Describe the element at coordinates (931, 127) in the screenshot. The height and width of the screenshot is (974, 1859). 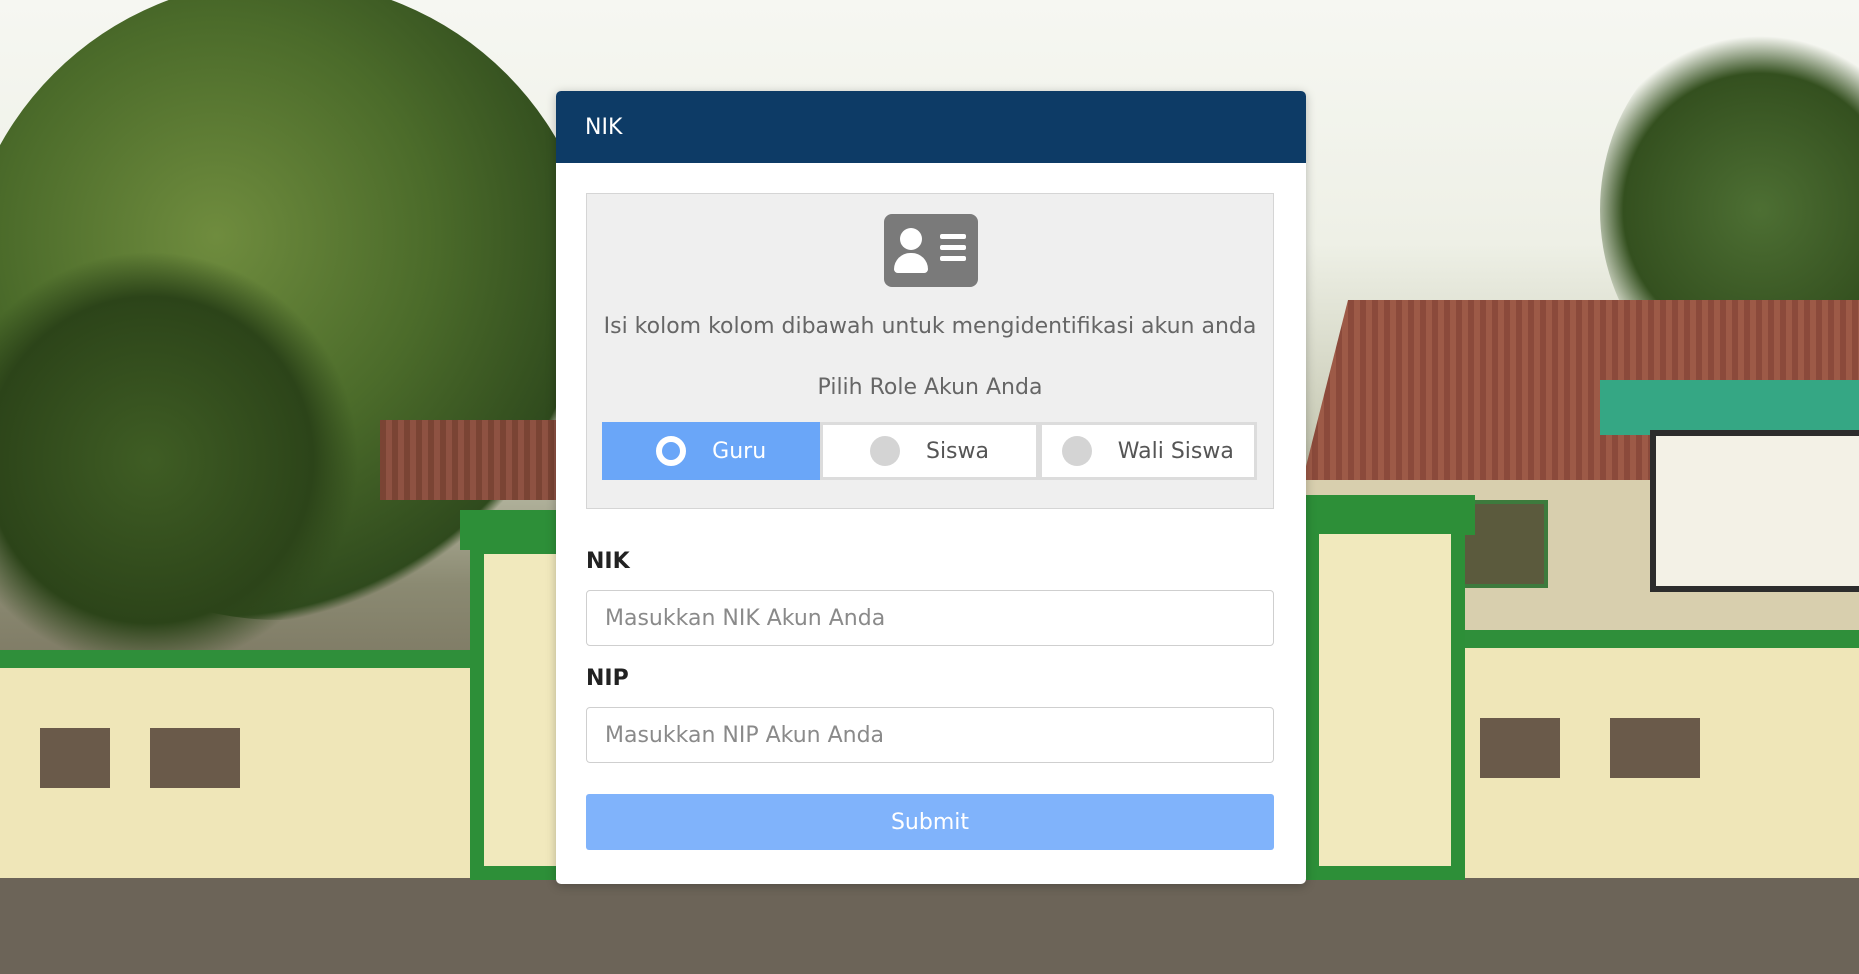
I see `card-header: NIK` at that location.